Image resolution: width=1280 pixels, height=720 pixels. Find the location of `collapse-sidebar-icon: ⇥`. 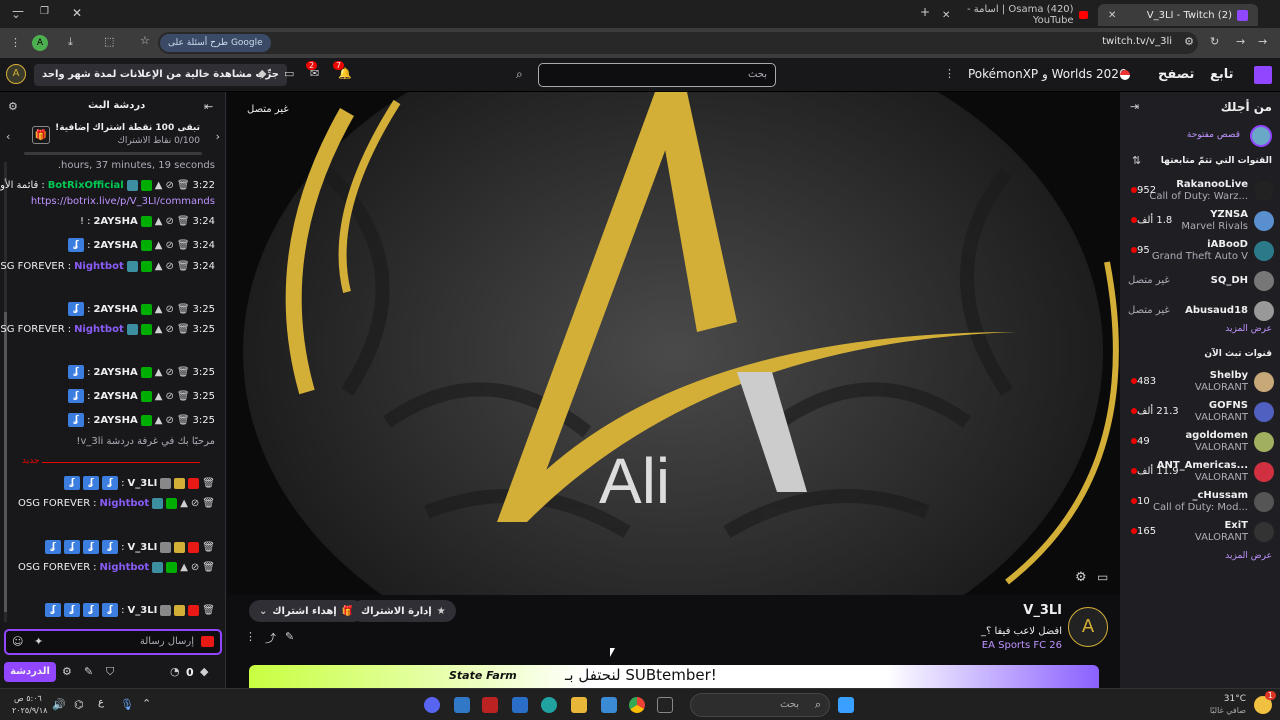

collapse-sidebar-icon: ⇥ is located at coordinates (1134, 106).